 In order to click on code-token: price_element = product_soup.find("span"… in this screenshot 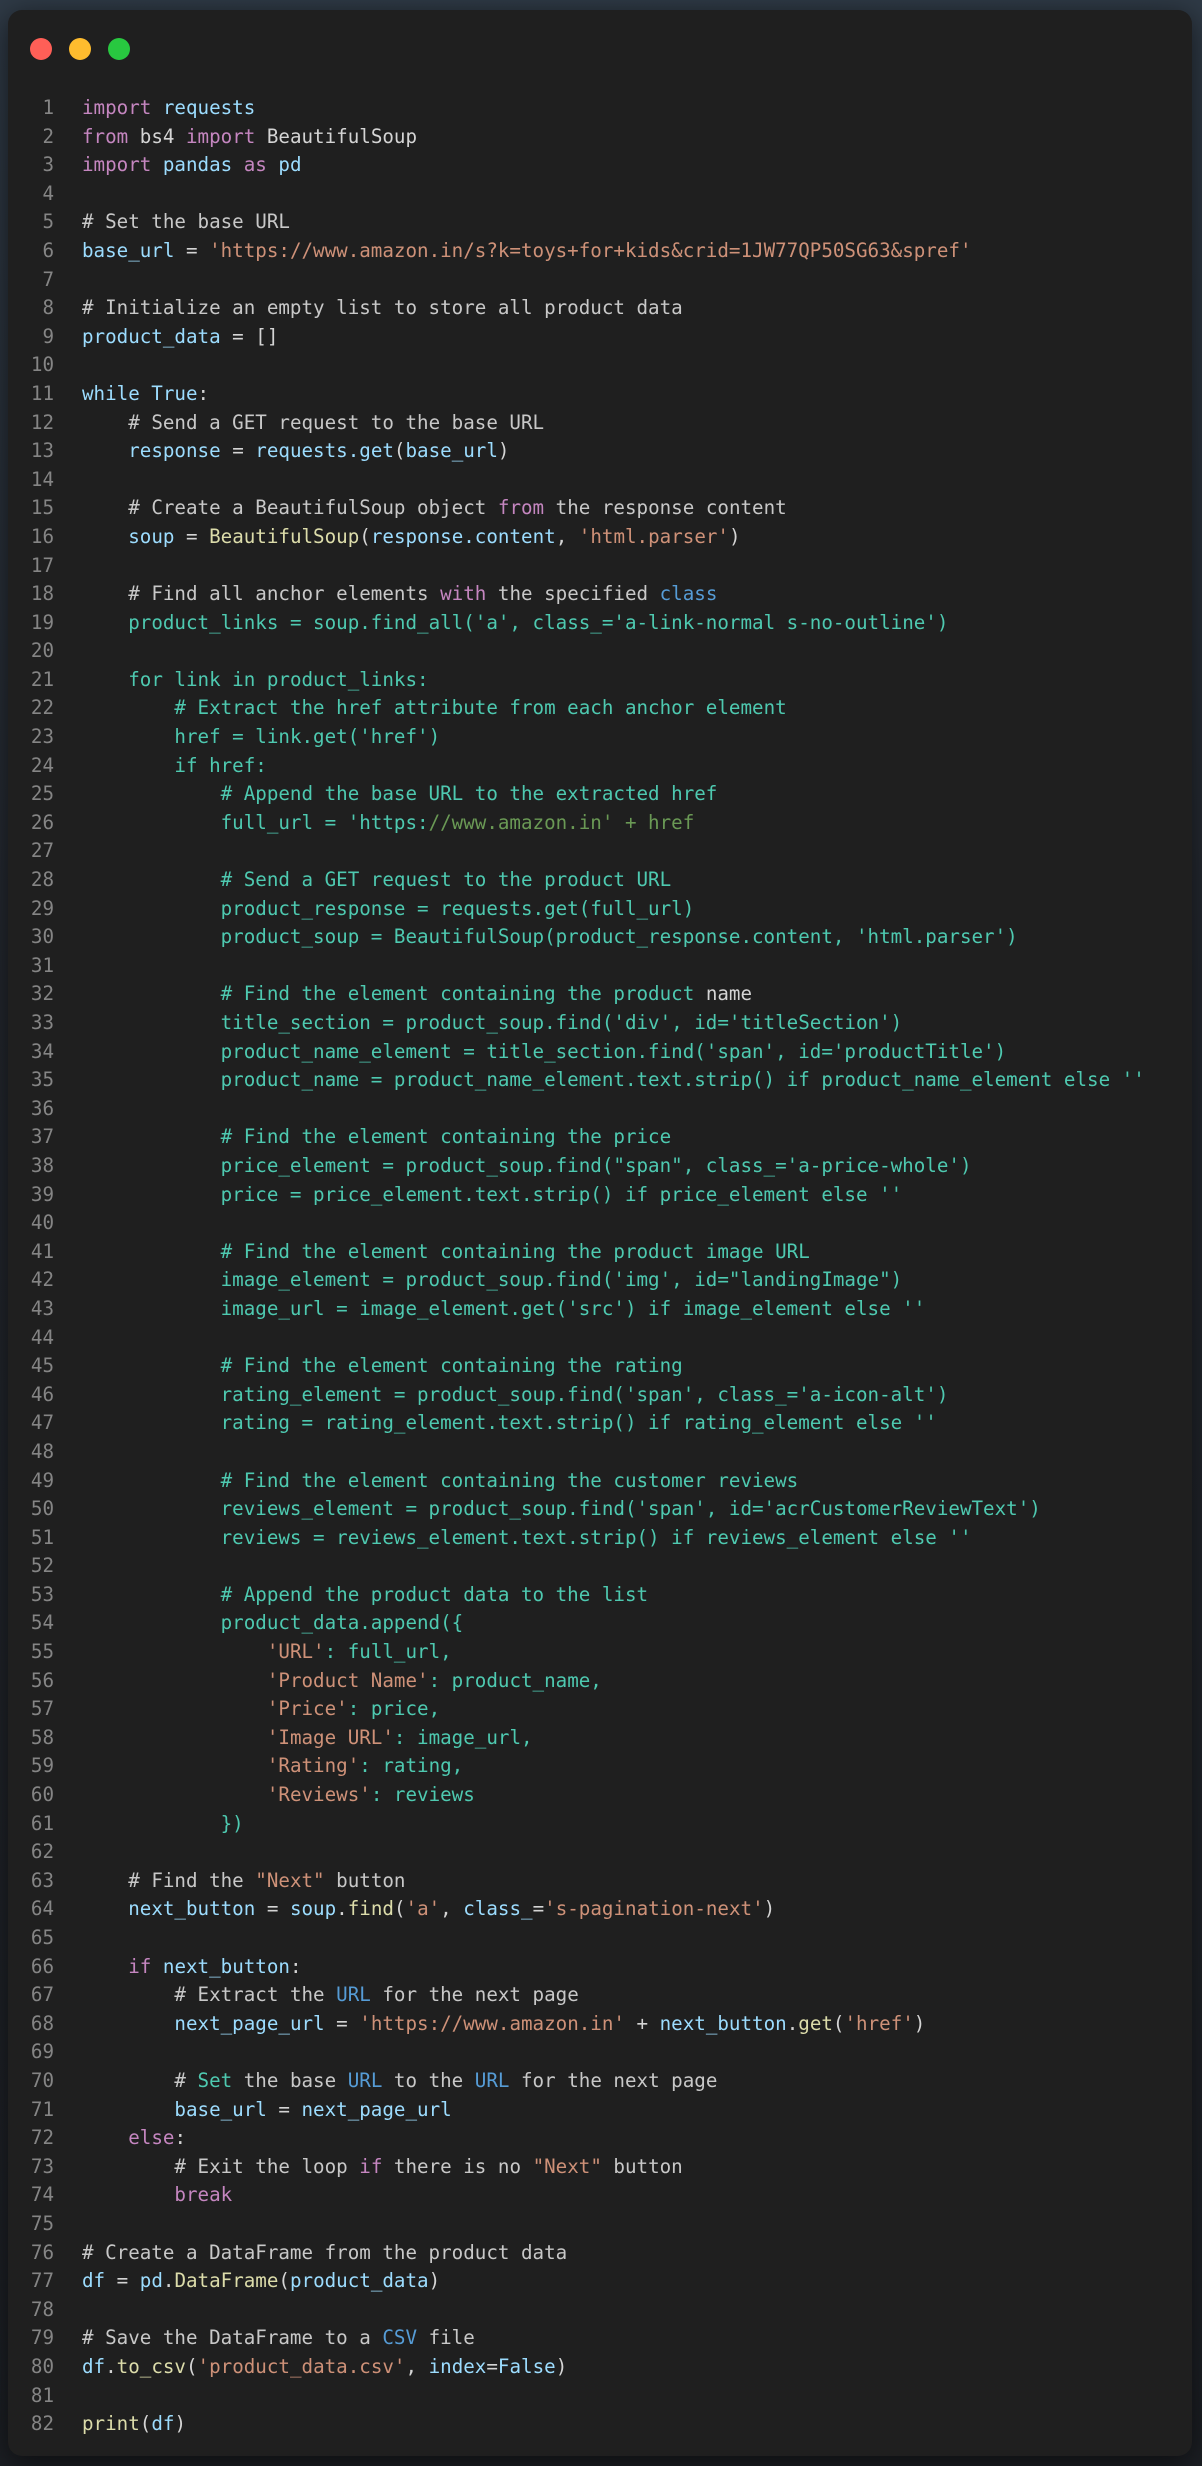, I will do `click(596, 1165)`.